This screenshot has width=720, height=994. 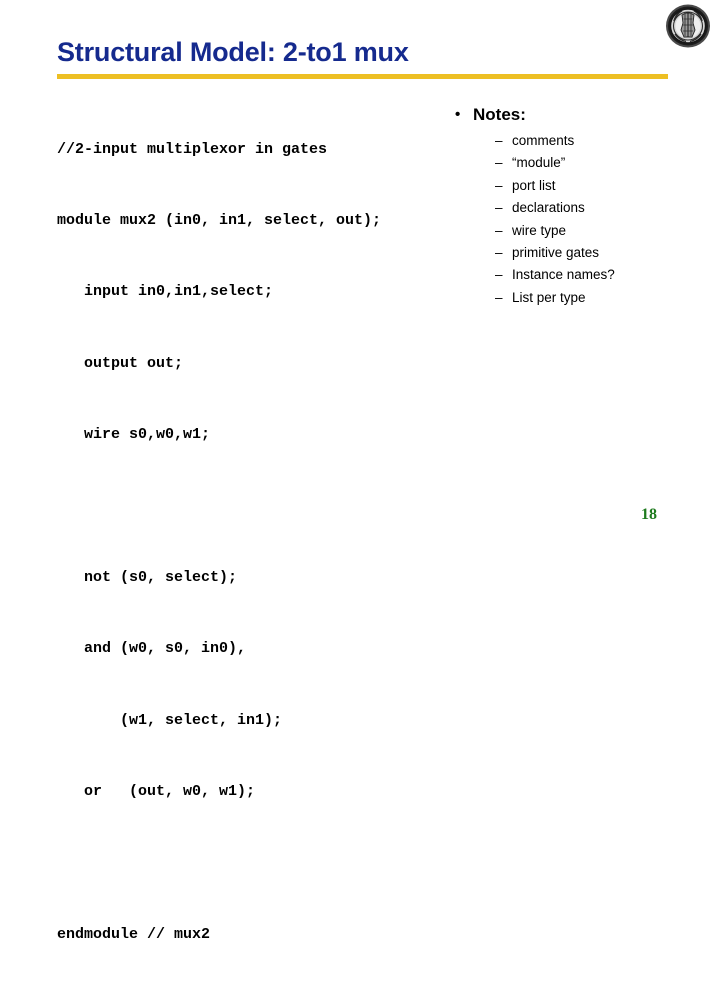 What do you see at coordinates (170, 720) in the screenshot?
I see `code-line: (w1, select, in1);` at bounding box center [170, 720].